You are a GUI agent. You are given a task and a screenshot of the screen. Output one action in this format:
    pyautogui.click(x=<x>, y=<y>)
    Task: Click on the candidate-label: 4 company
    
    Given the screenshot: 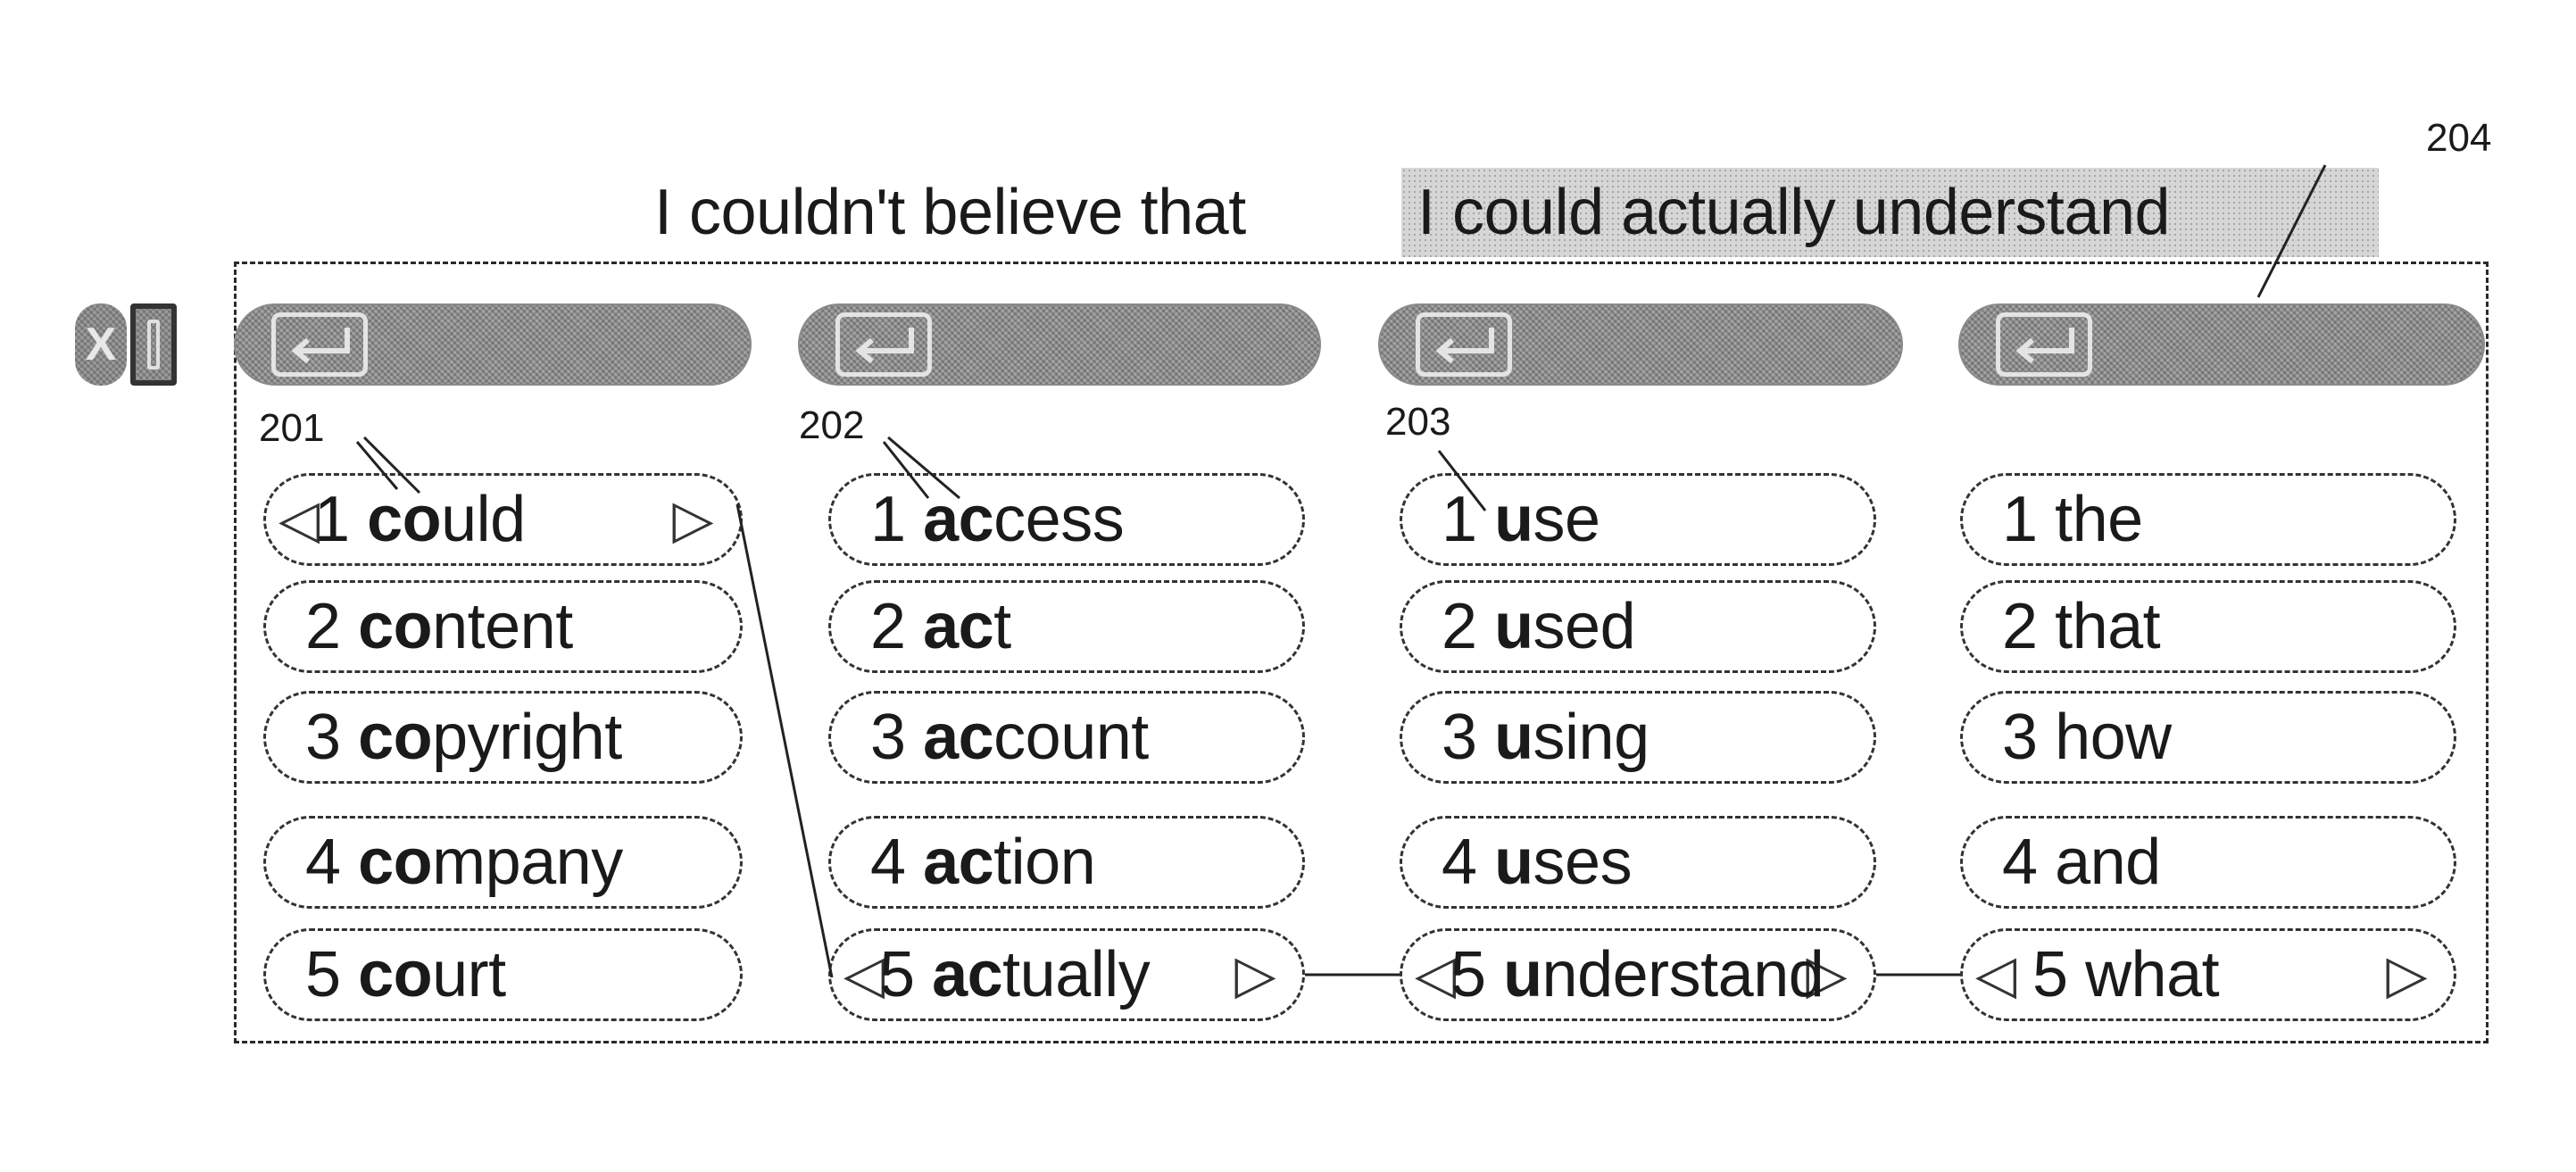 What is the action you would take?
    pyautogui.click(x=464, y=862)
    